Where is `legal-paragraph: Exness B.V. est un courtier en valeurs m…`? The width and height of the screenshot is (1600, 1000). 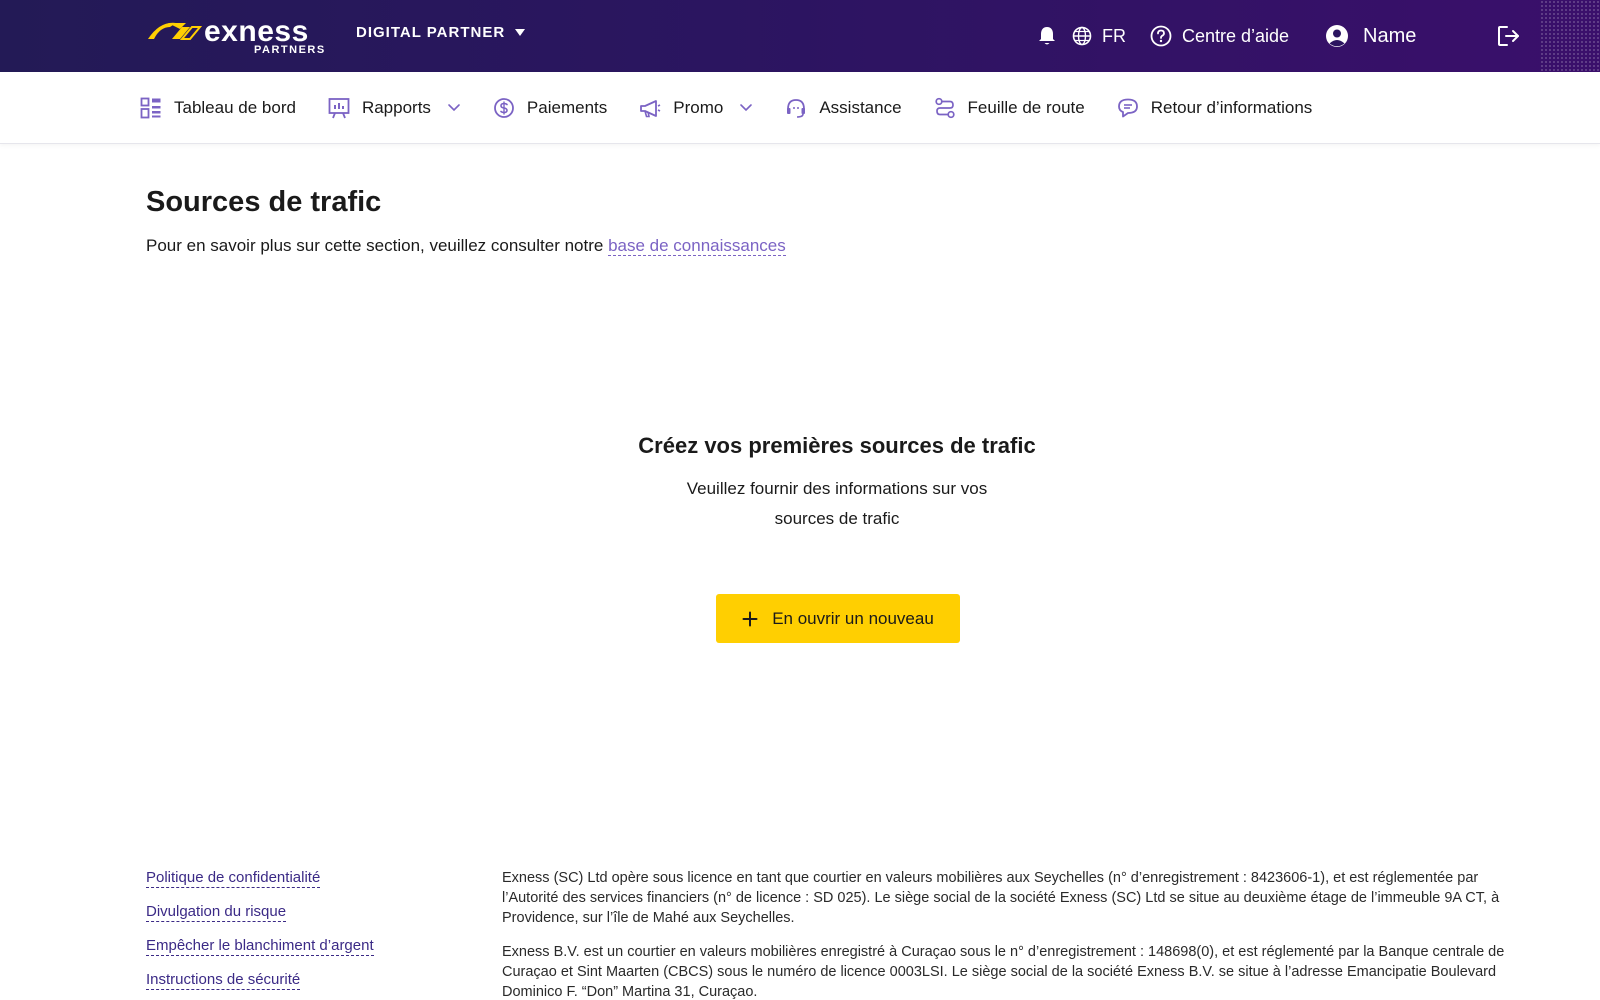
legal-paragraph: Exness B.V. est un courtier en valeurs m… is located at coordinates (1003, 972).